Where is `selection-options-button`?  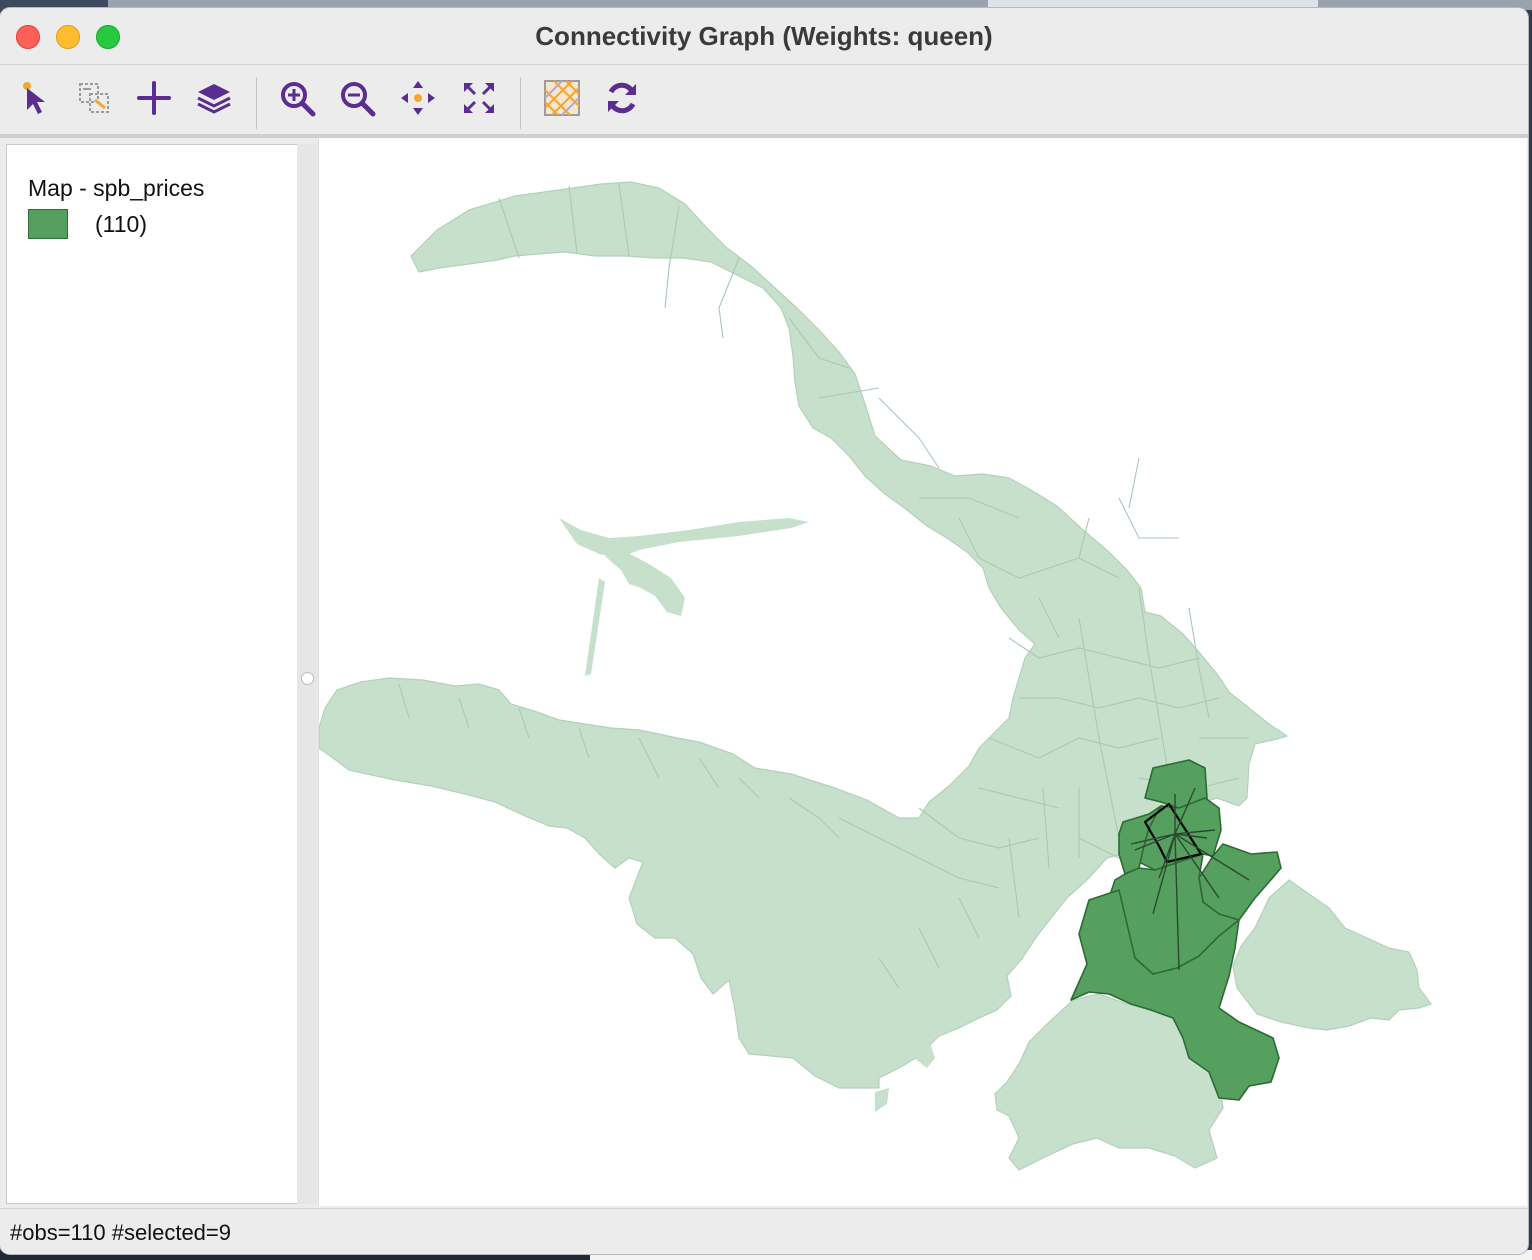 selection-options-button is located at coordinates (95, 98).